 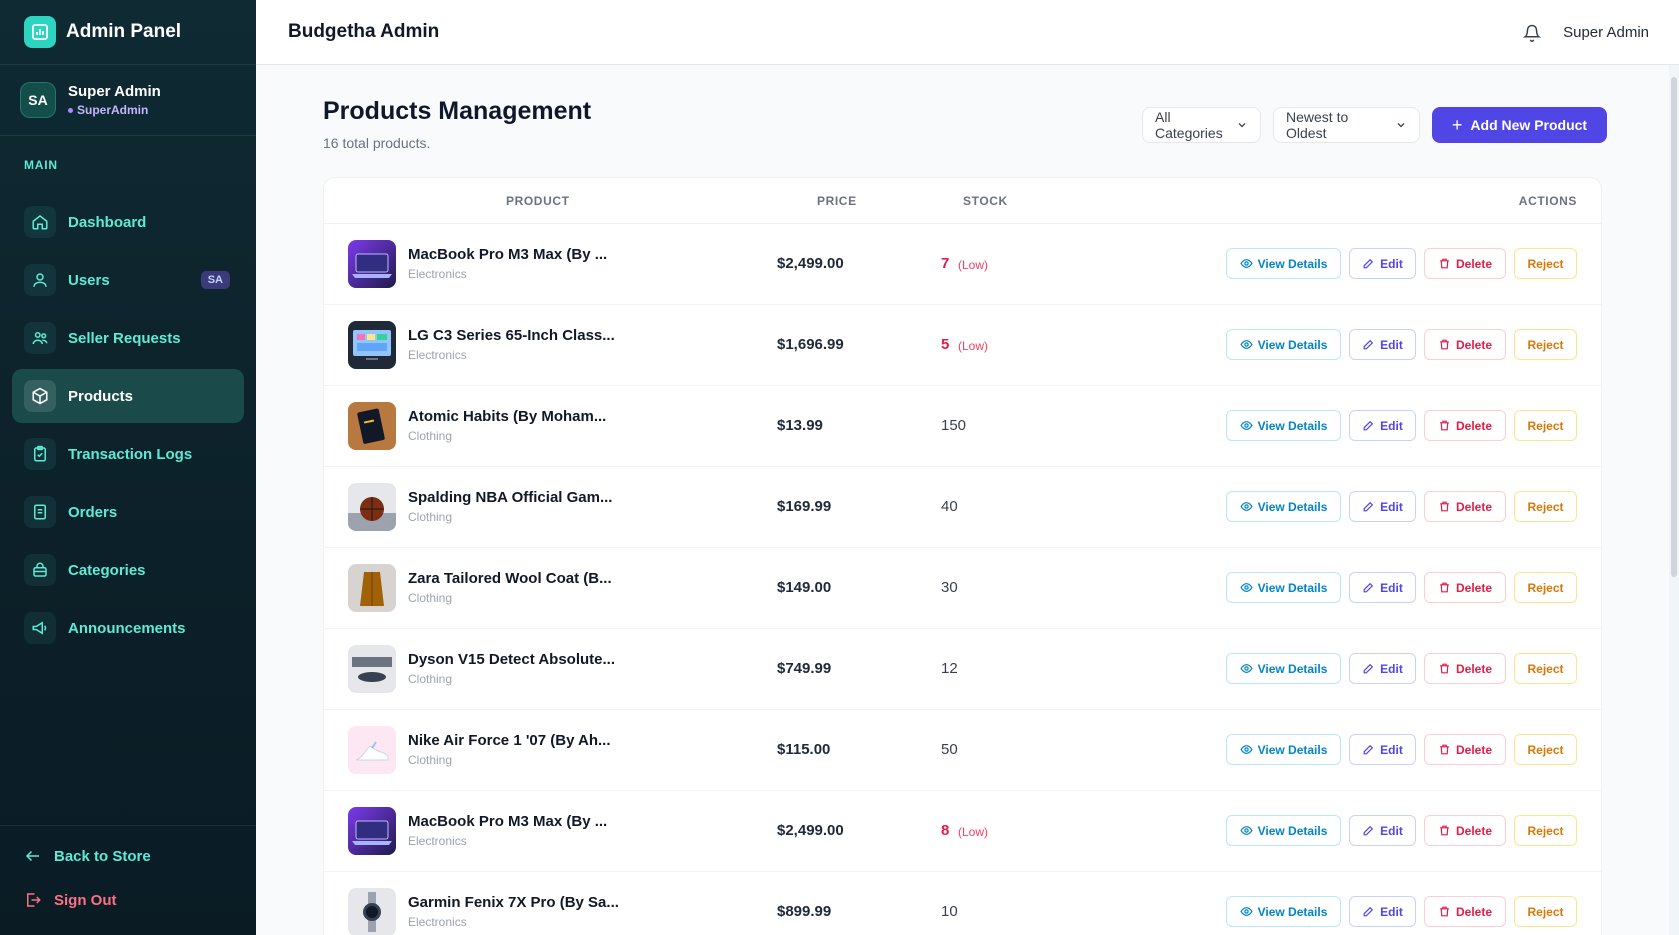 I want to click on header-user: Super Admin, so click(x=1606, y=32).